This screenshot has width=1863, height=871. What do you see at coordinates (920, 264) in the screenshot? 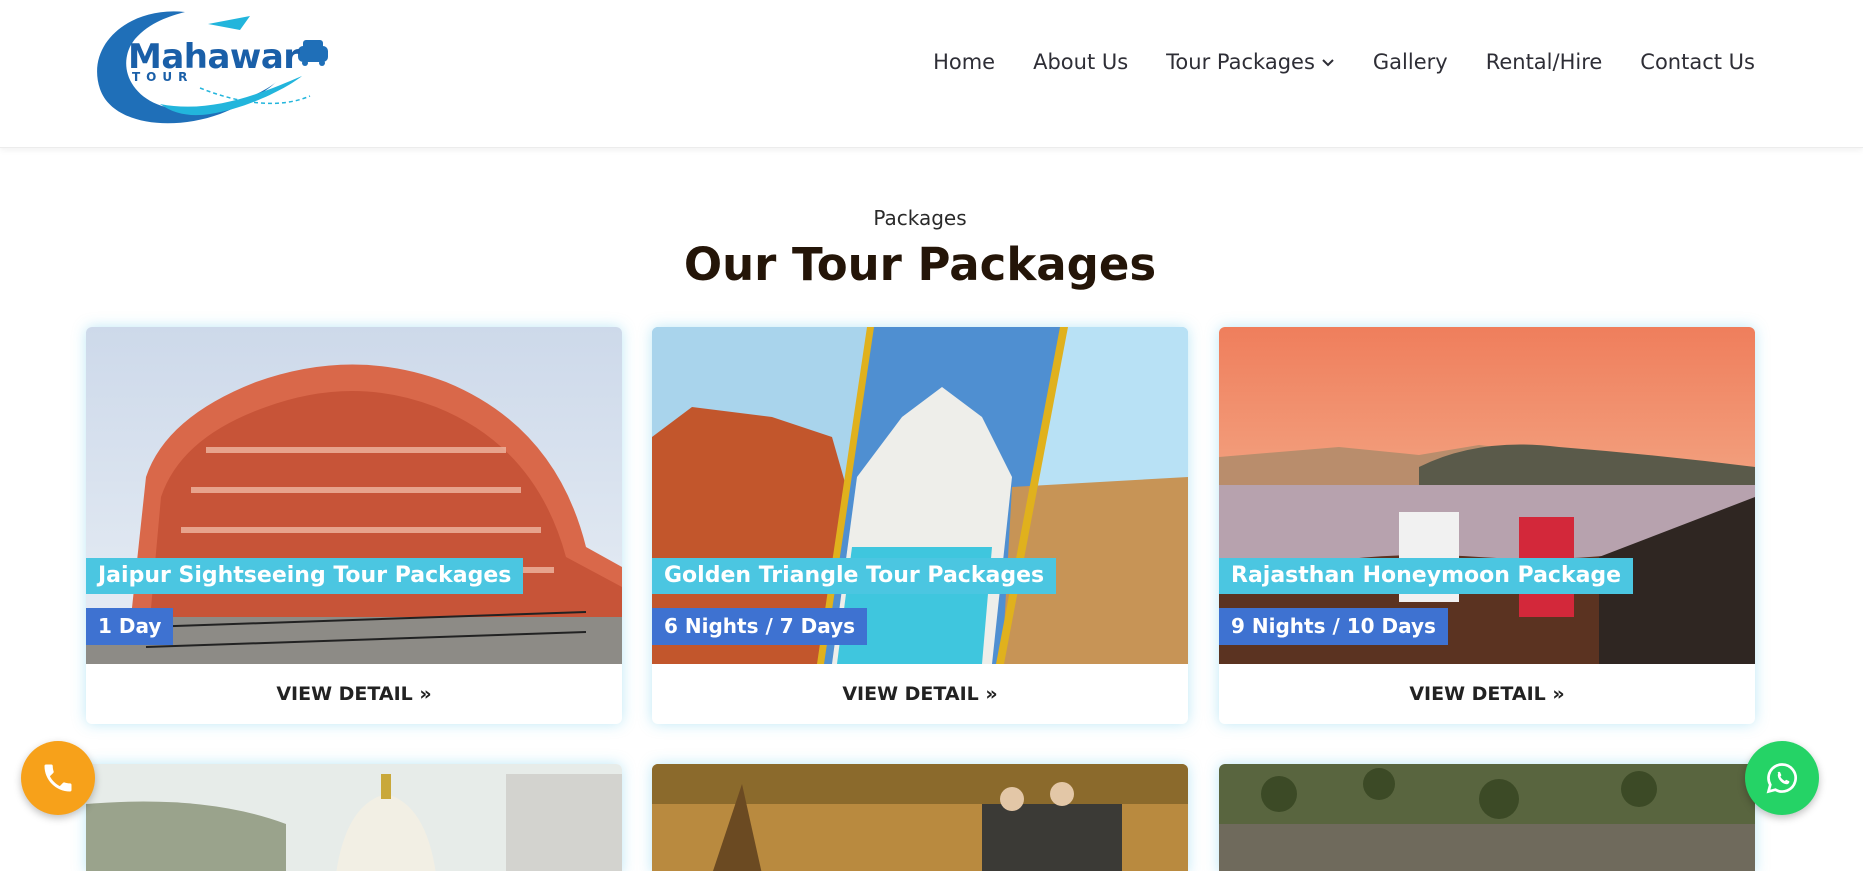
I see `section-title: Our Tour Packages` at bounding box center [920, 264].